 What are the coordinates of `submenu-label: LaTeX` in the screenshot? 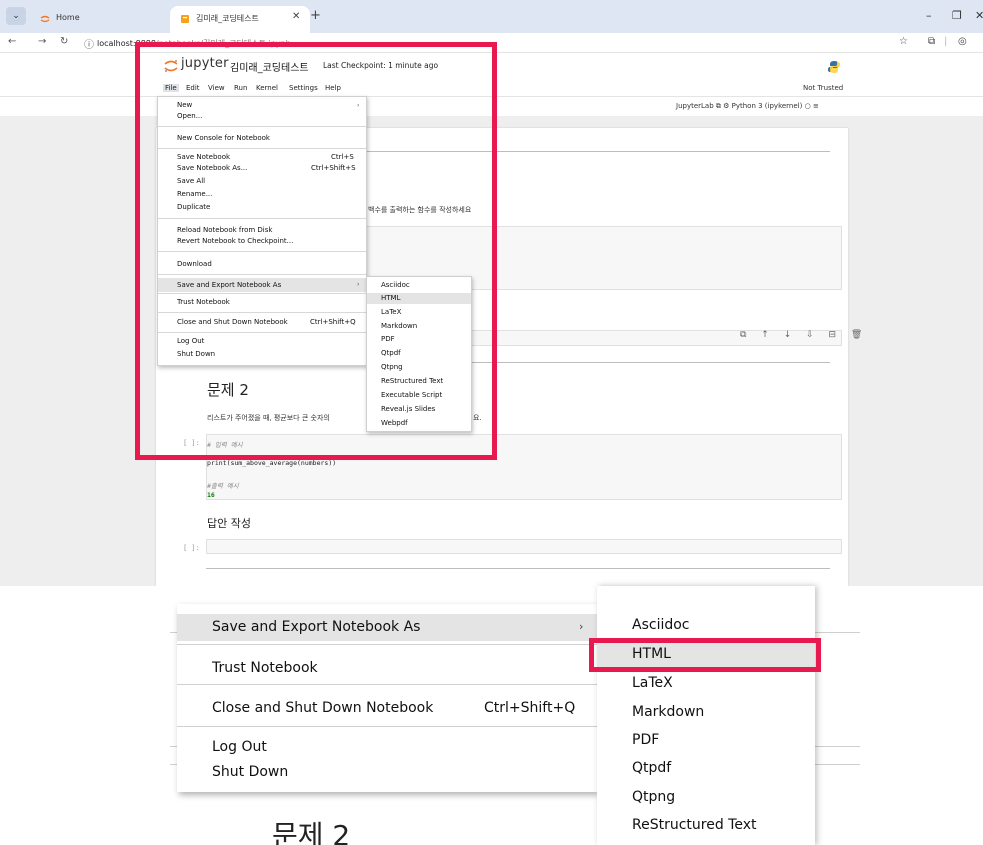 It's located at (652, 683).